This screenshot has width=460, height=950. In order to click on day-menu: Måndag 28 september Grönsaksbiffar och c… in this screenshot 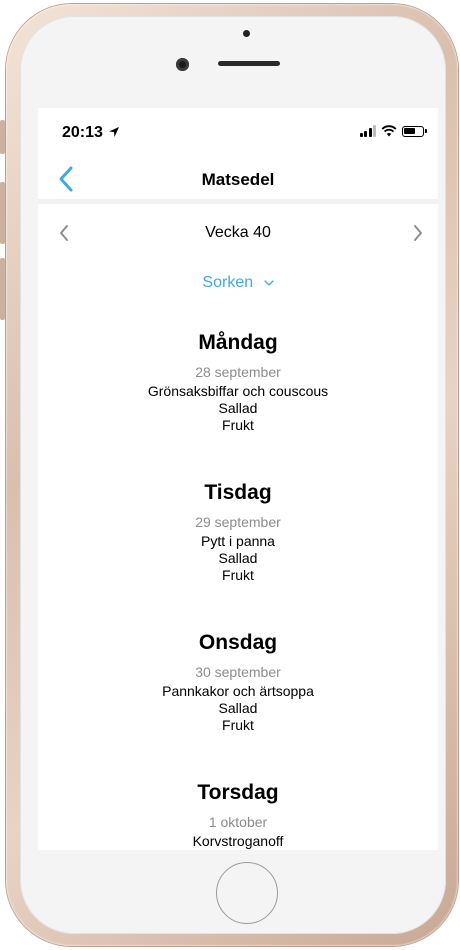, I will do `click(238, 403)`.